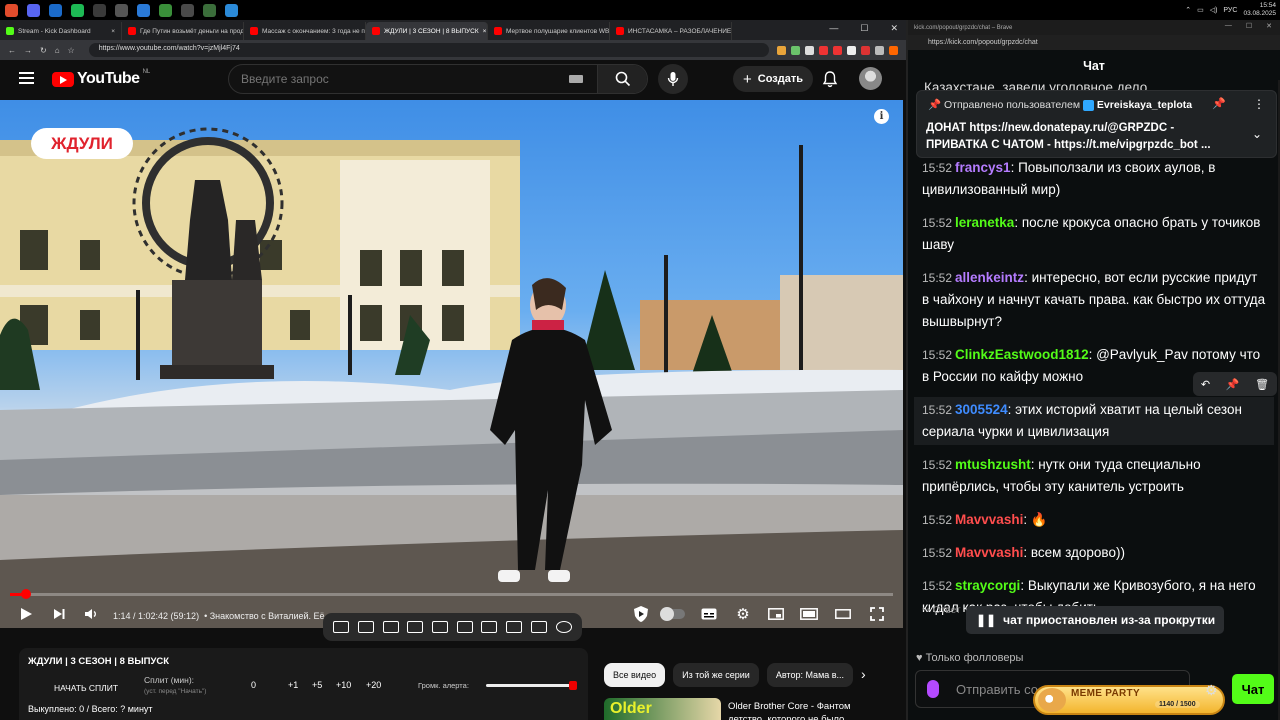  I want to click on settings-button: ⚙, so click(743, 614).